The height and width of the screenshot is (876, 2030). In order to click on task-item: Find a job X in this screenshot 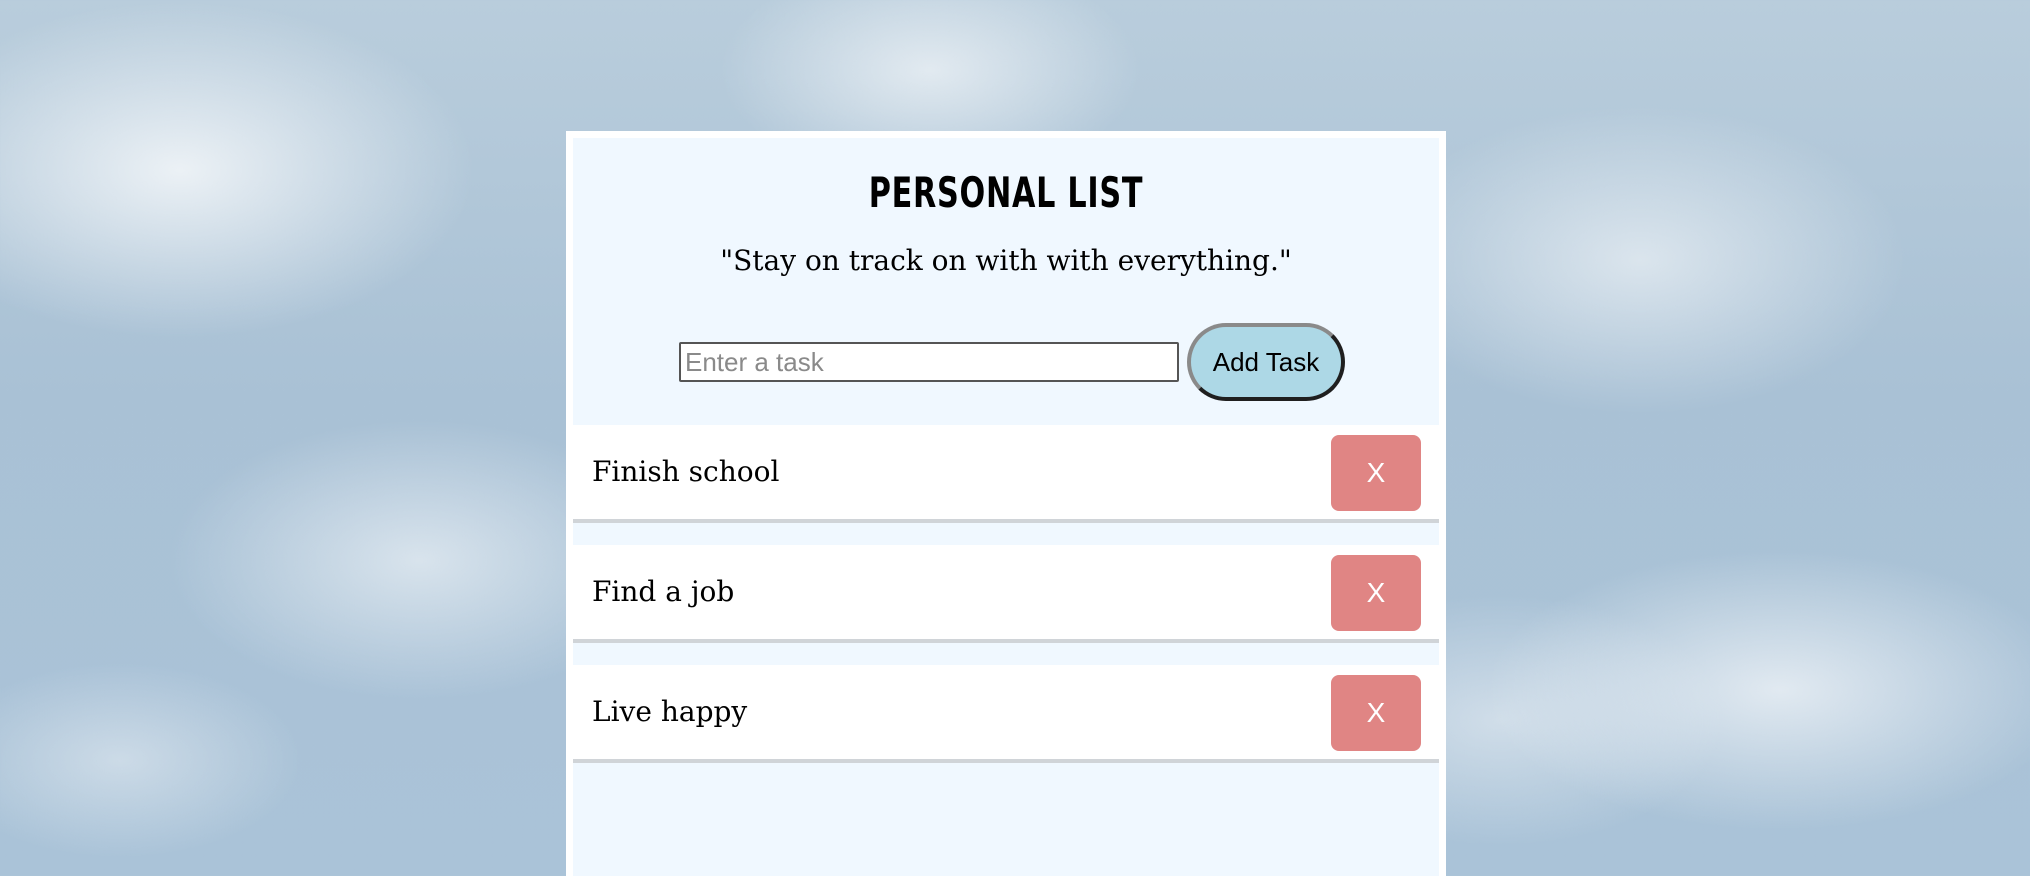, I will do `click(1006, 594)`.